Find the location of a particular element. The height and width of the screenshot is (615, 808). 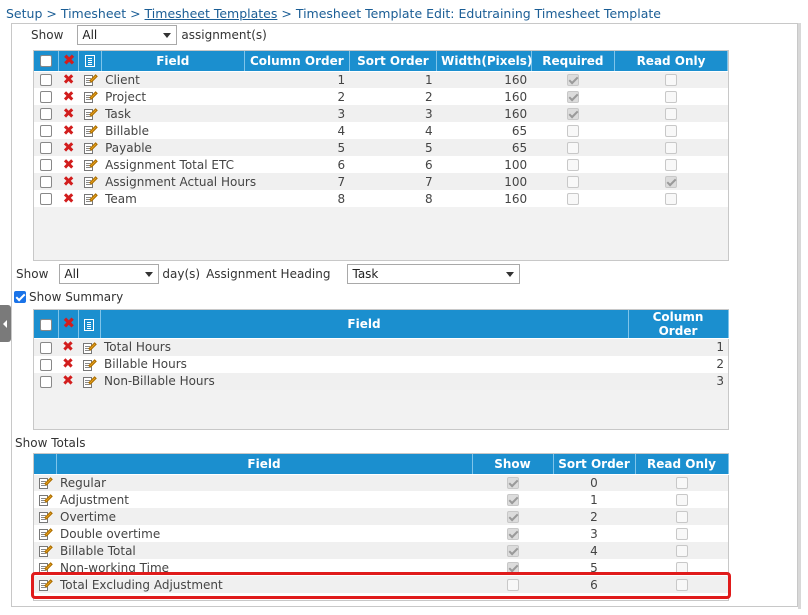

col-sort-order: Sort Order is located at coordinates (393, 61).